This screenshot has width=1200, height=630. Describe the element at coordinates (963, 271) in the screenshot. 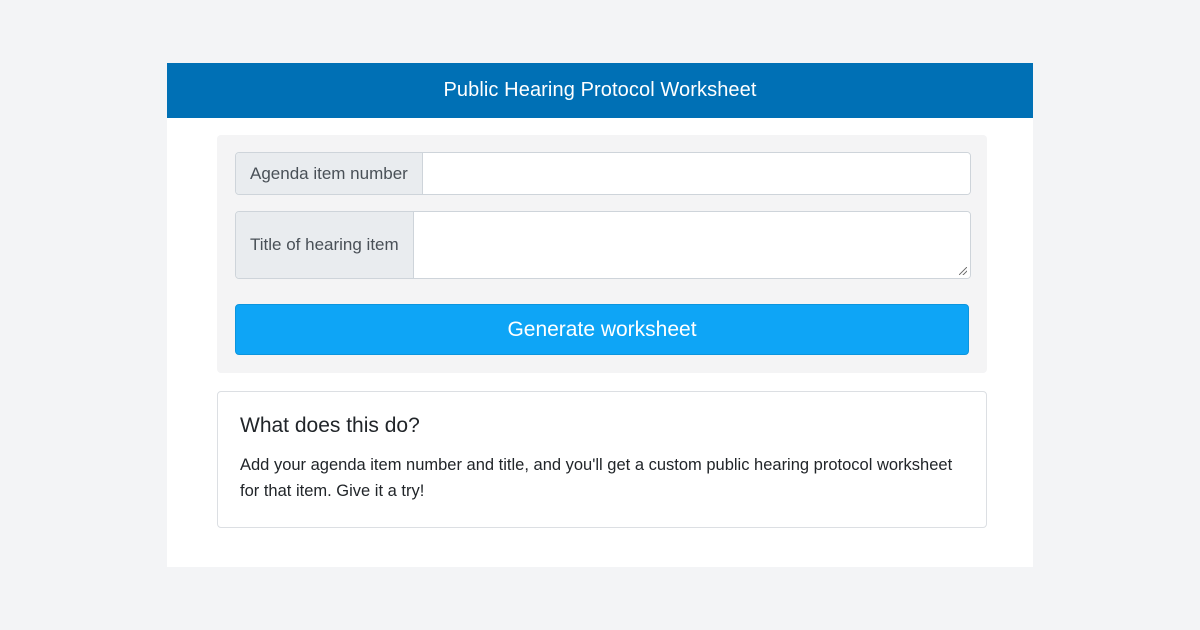

I see `textarea-resize-handle` at that location.